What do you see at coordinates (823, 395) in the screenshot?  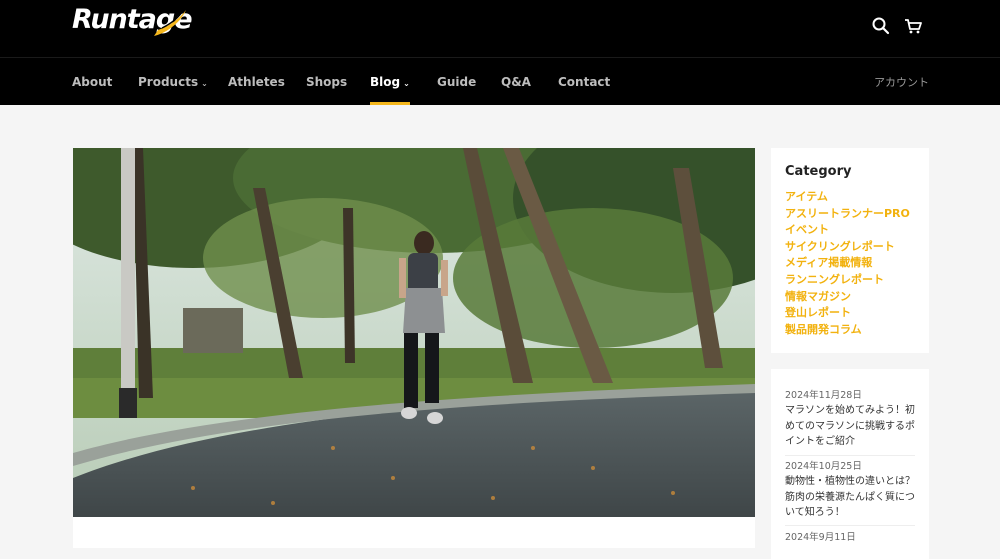 I see `post-date: 2024年11月28日` at bounding box center [823, 395].